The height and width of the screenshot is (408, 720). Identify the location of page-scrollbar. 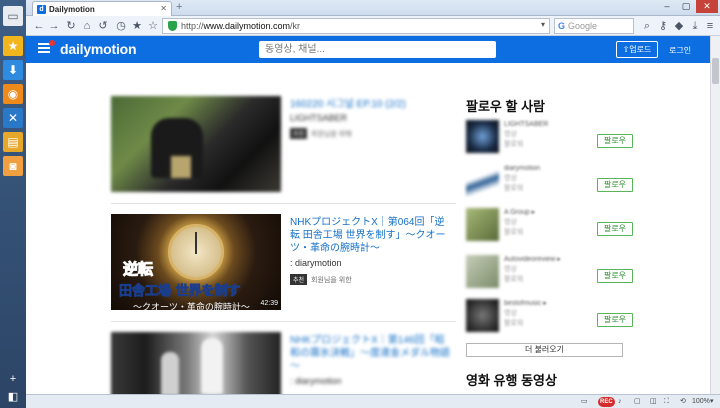
(715, 215).